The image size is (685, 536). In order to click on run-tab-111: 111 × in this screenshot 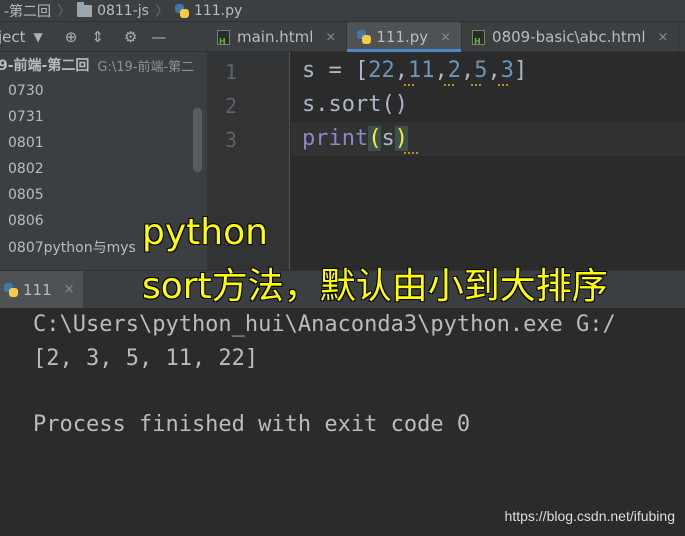, I will do `click(41, 289)`.